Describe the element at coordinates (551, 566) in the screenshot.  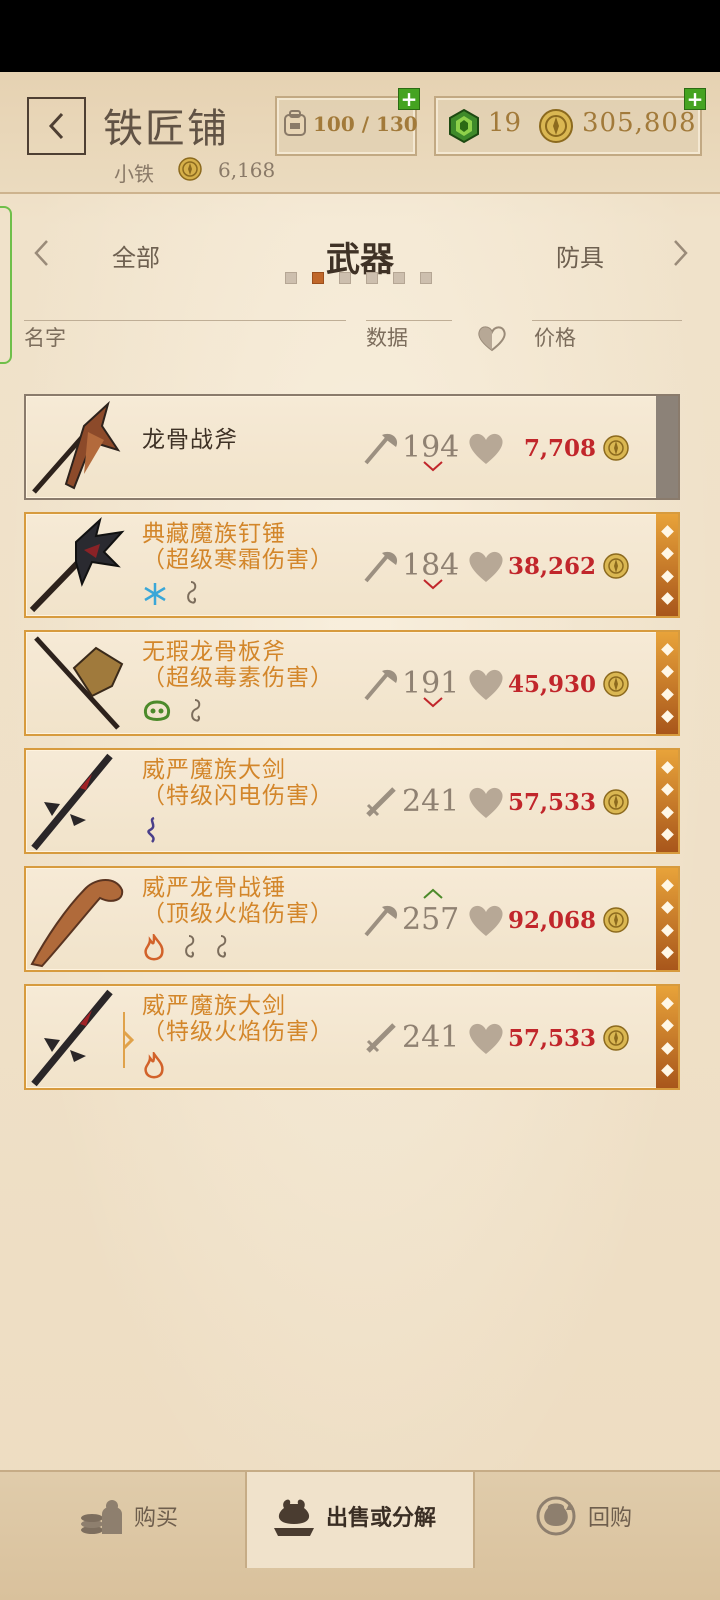
I see `item-price-value: 38,262` at that location.